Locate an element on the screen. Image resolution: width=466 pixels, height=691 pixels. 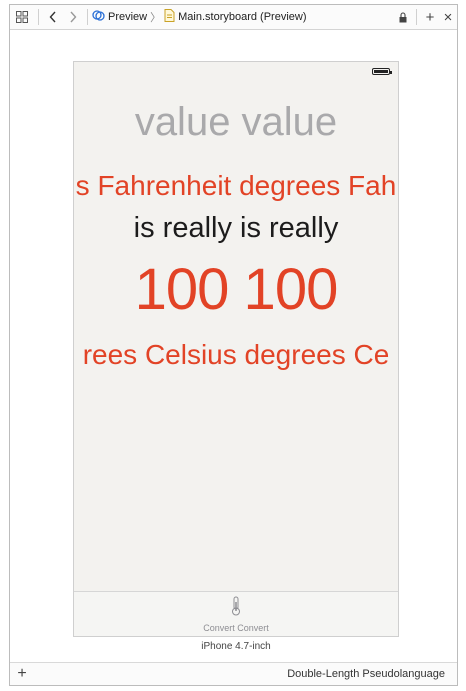
add-device-plus-icon: + is located at coordinates (22, 674).